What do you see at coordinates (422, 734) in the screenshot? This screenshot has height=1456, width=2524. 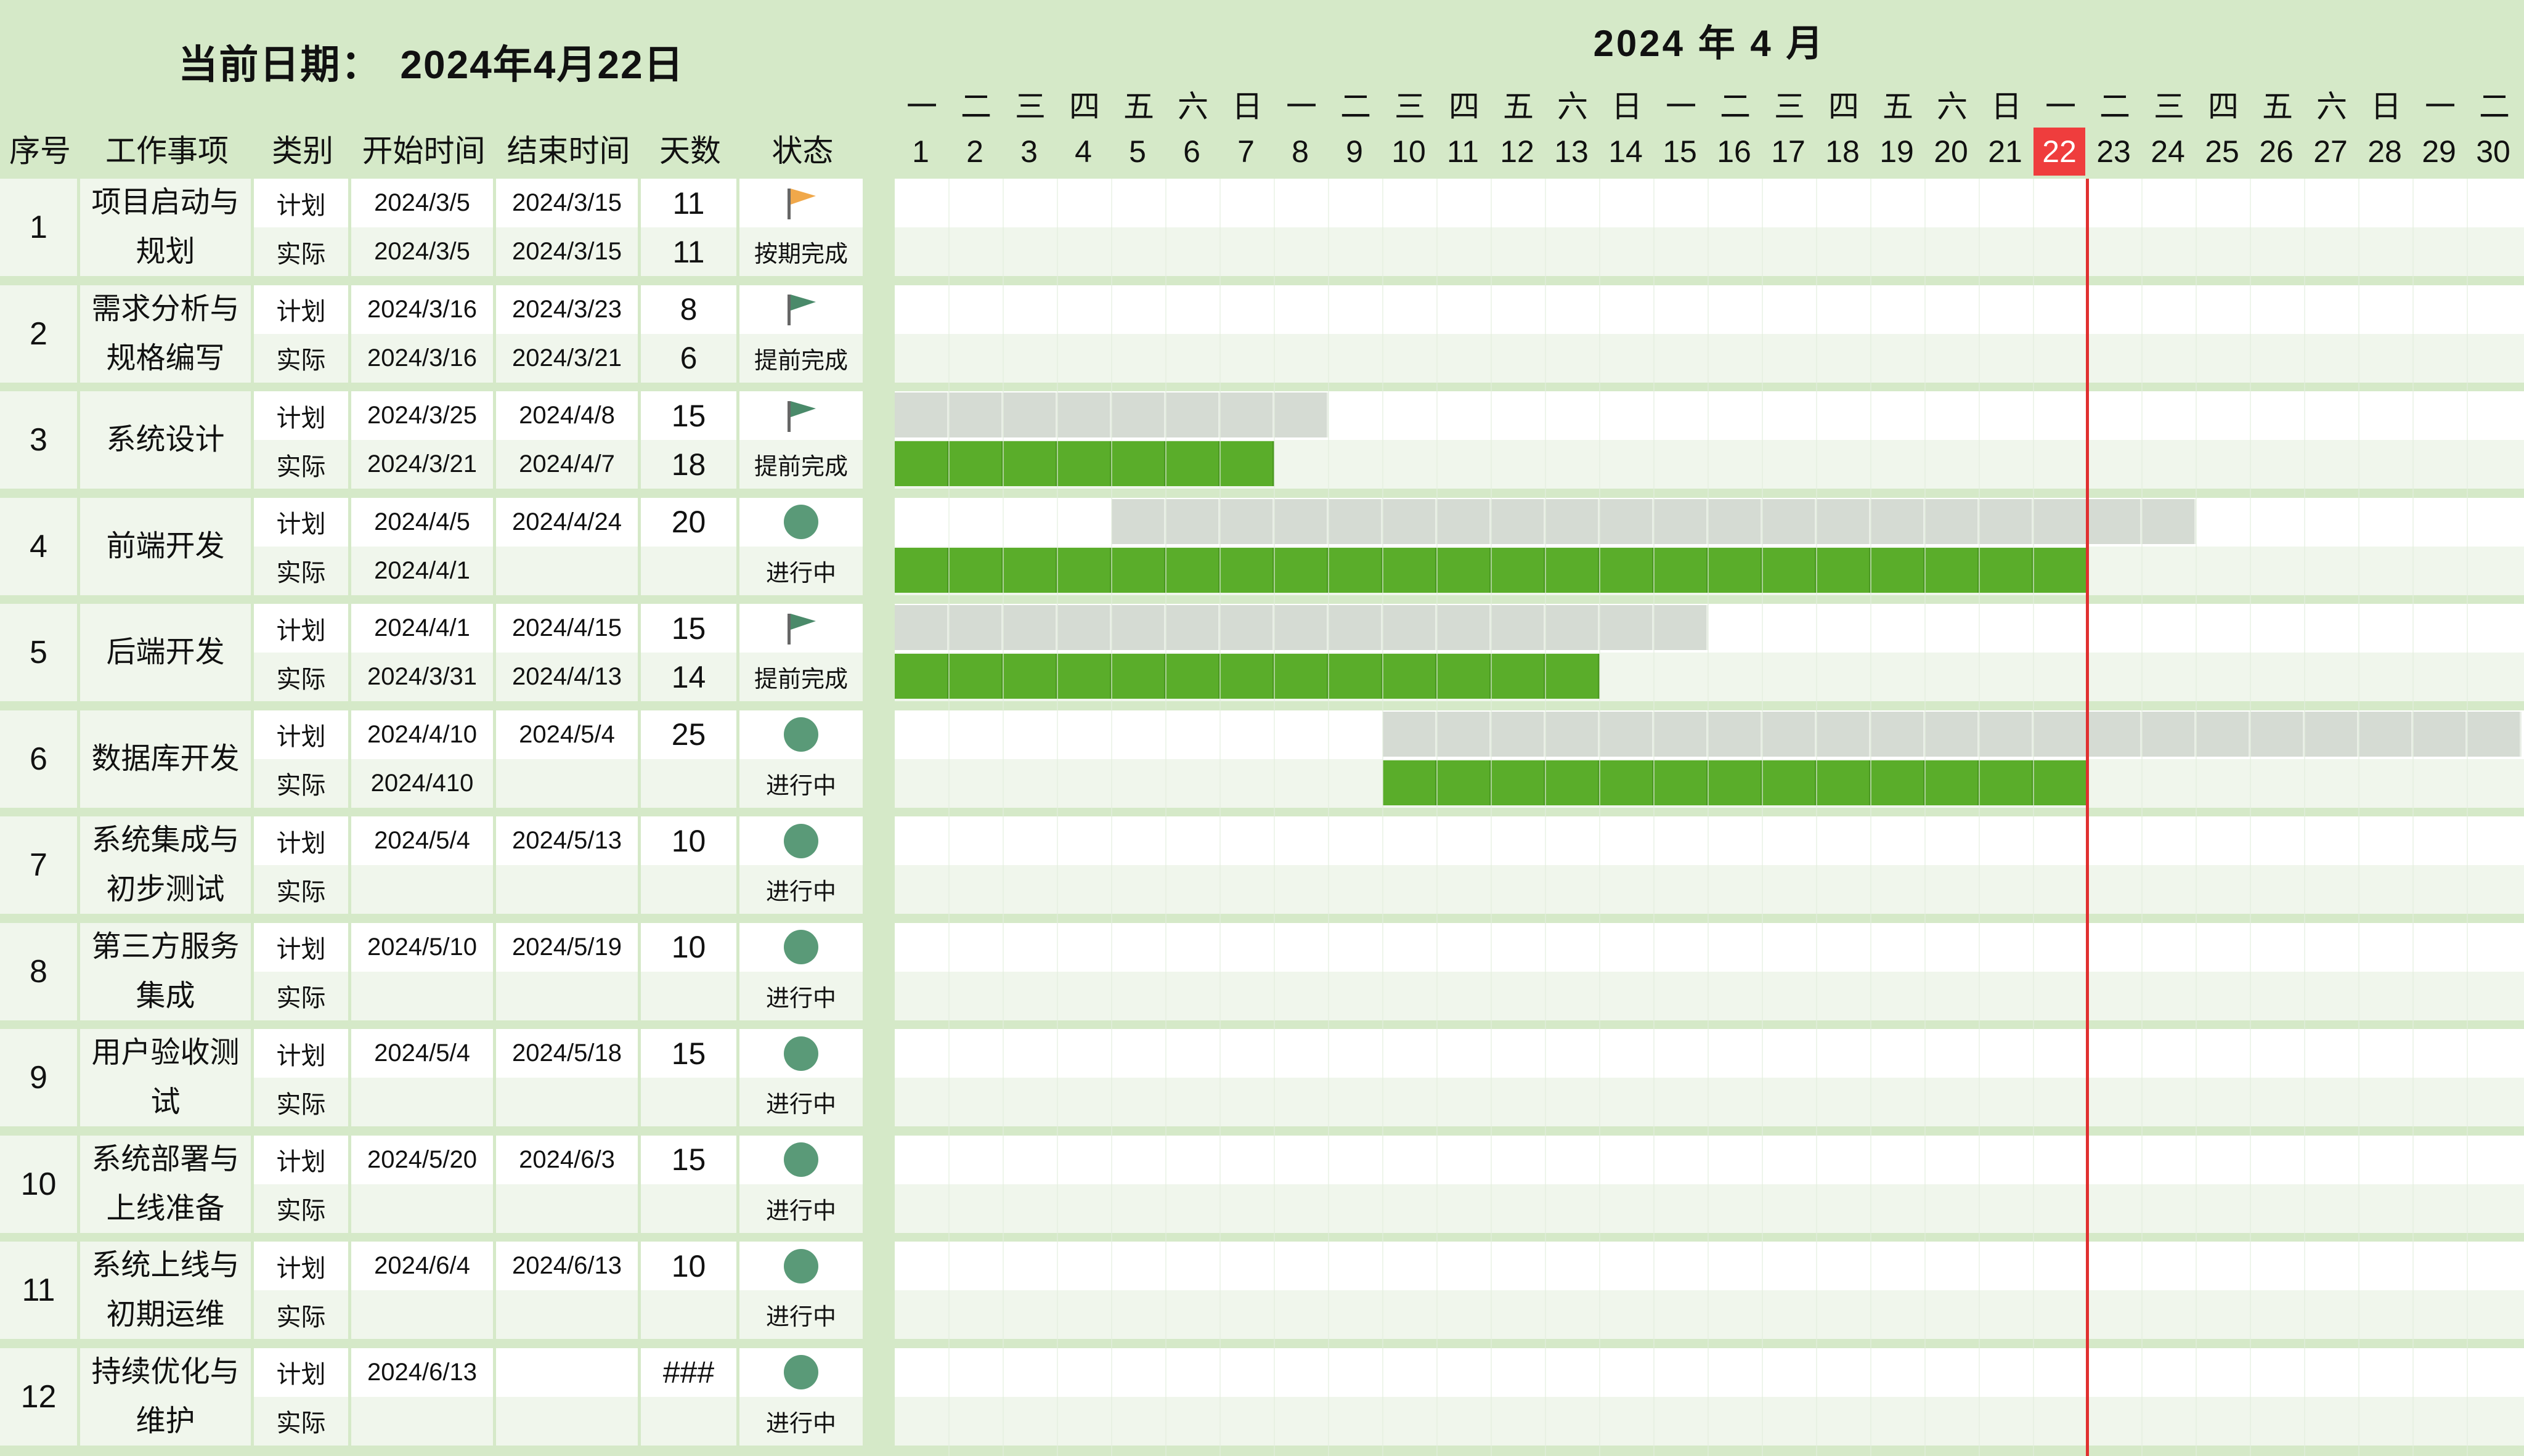 I see `plan-start-date: 2024/4/10` at bounding box center [422, 734].